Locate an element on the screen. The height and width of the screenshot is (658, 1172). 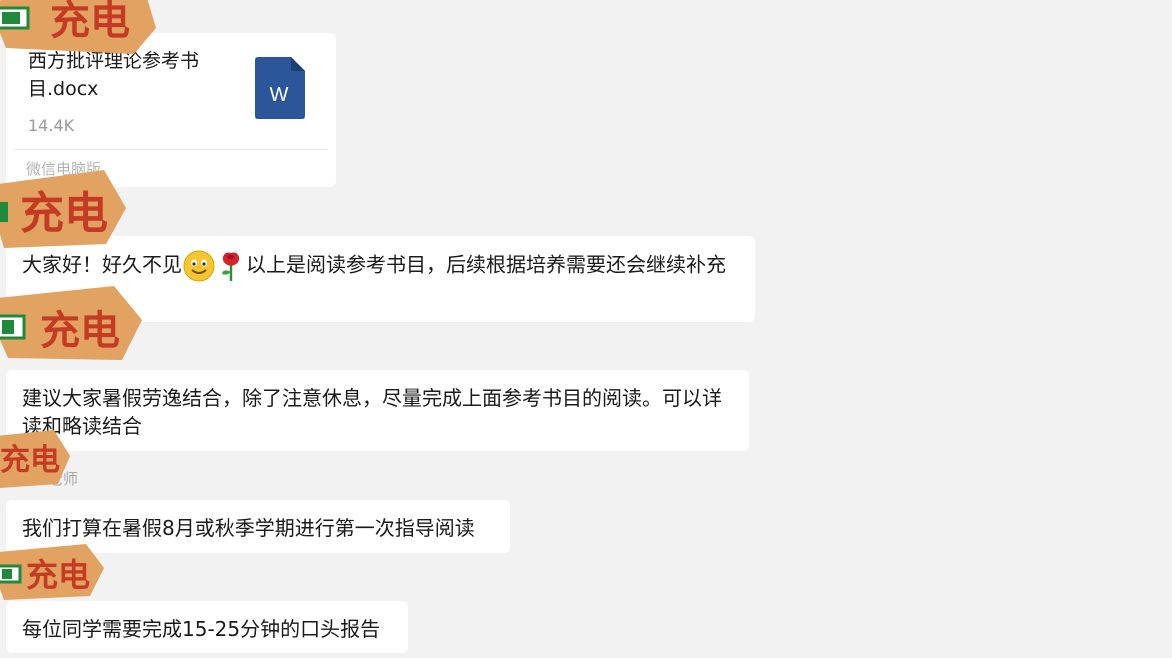
message-text: 我们打算在暑假8月或秋季学期进行第一次指导阅读 is located at coordinates (248, 528).